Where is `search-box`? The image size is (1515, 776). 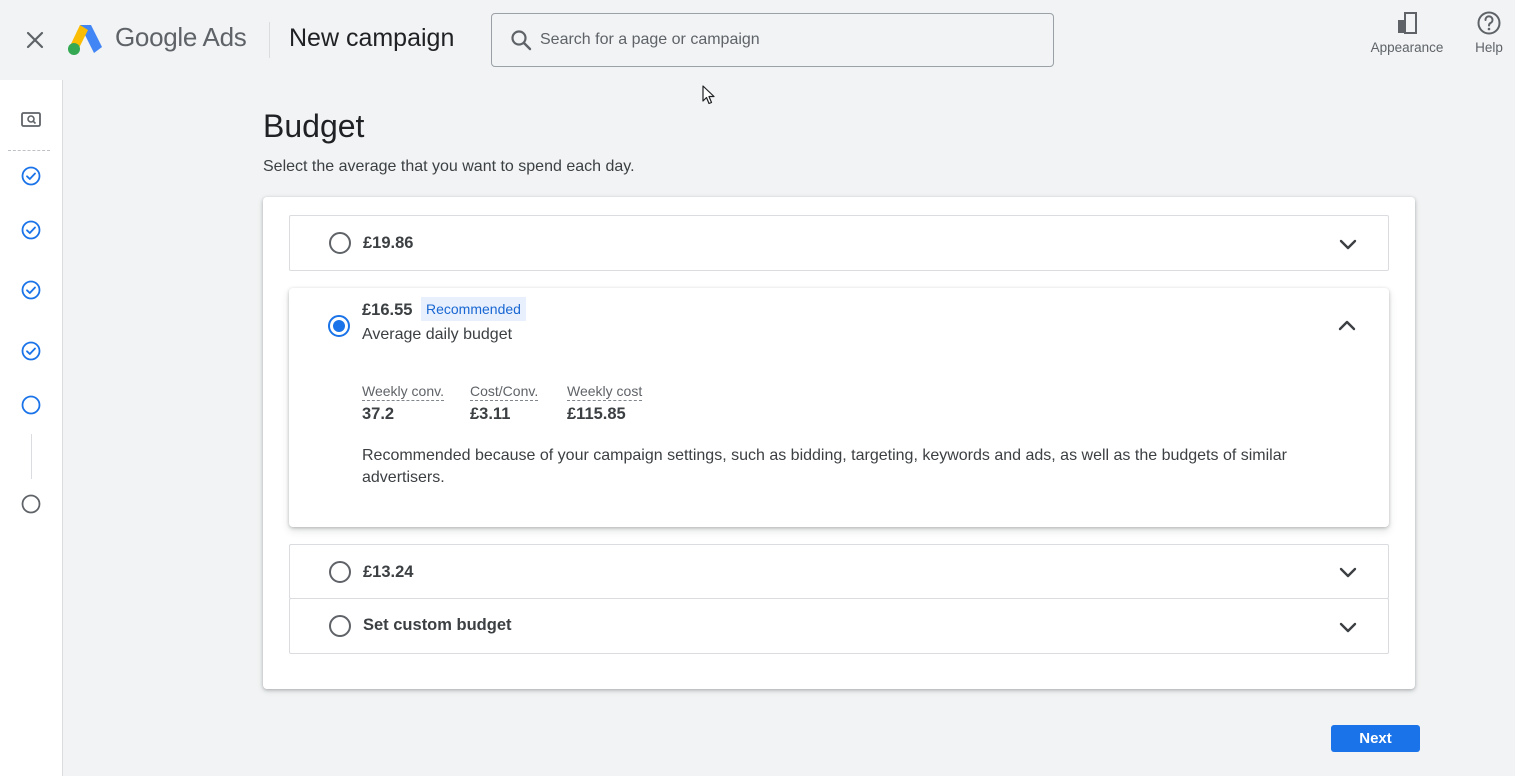
search-box is located at coordinates (772, 40).